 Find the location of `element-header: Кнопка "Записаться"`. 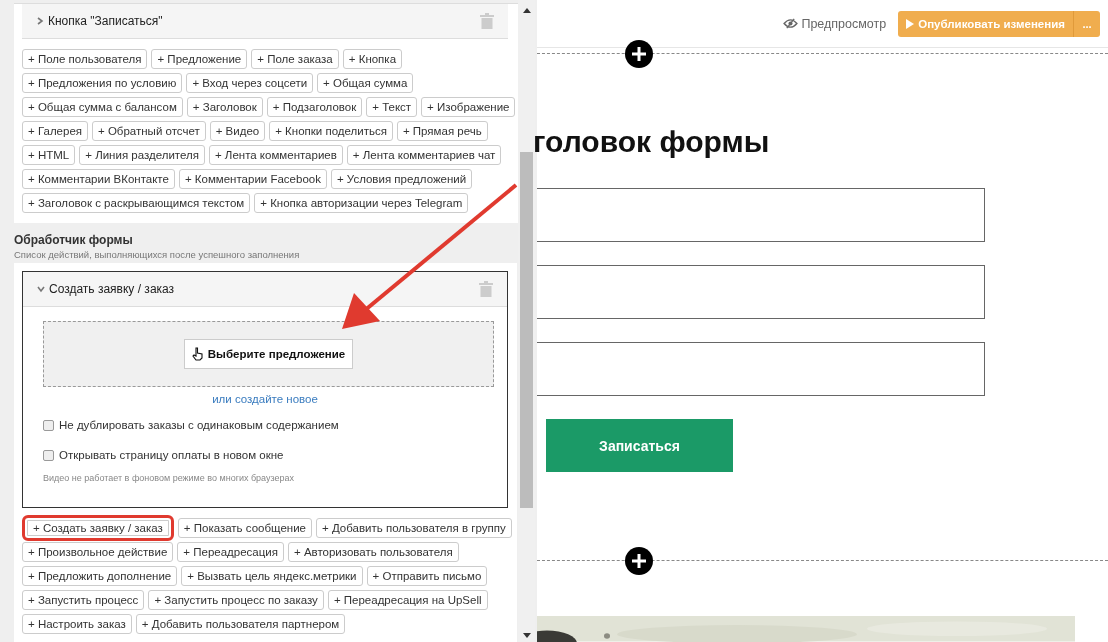

element-header: Кнопка "Записаться" is located at coordinates (265, 21).